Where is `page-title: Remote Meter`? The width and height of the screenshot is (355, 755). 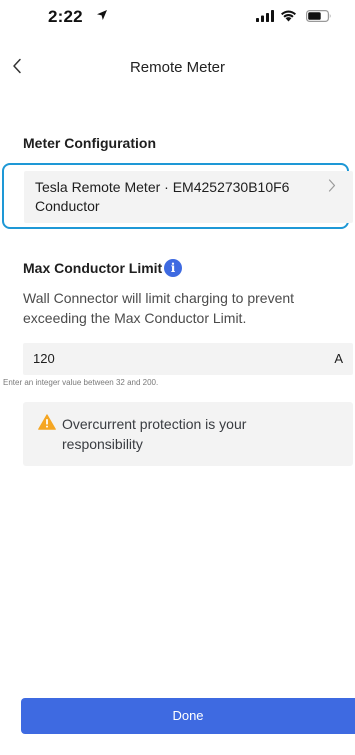 page-title: Remote Meter is located at coordinates (177, 67).